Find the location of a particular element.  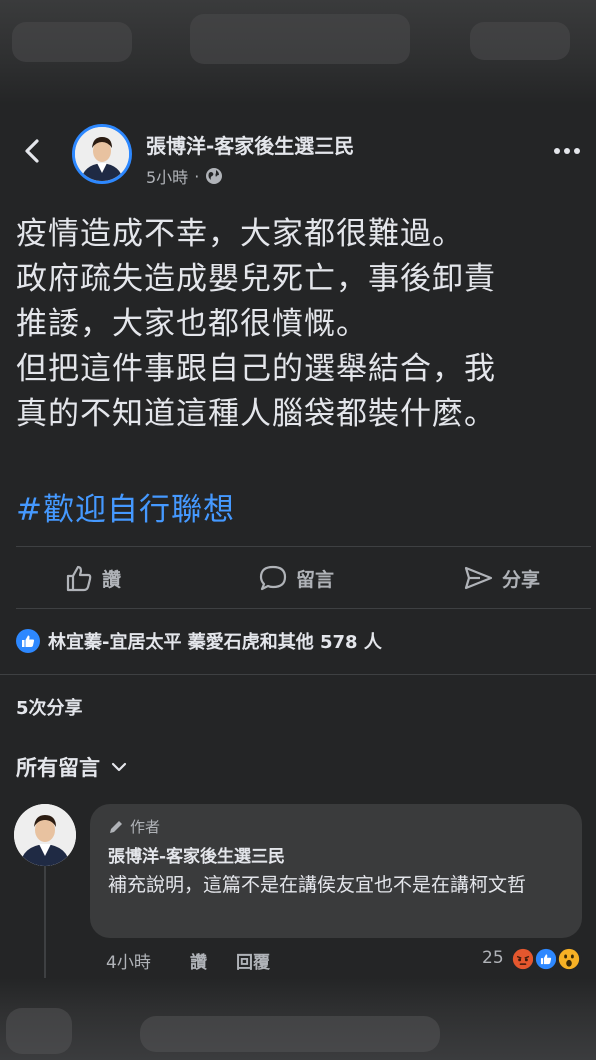

comment-reactions is located at coordinates (546, 959).